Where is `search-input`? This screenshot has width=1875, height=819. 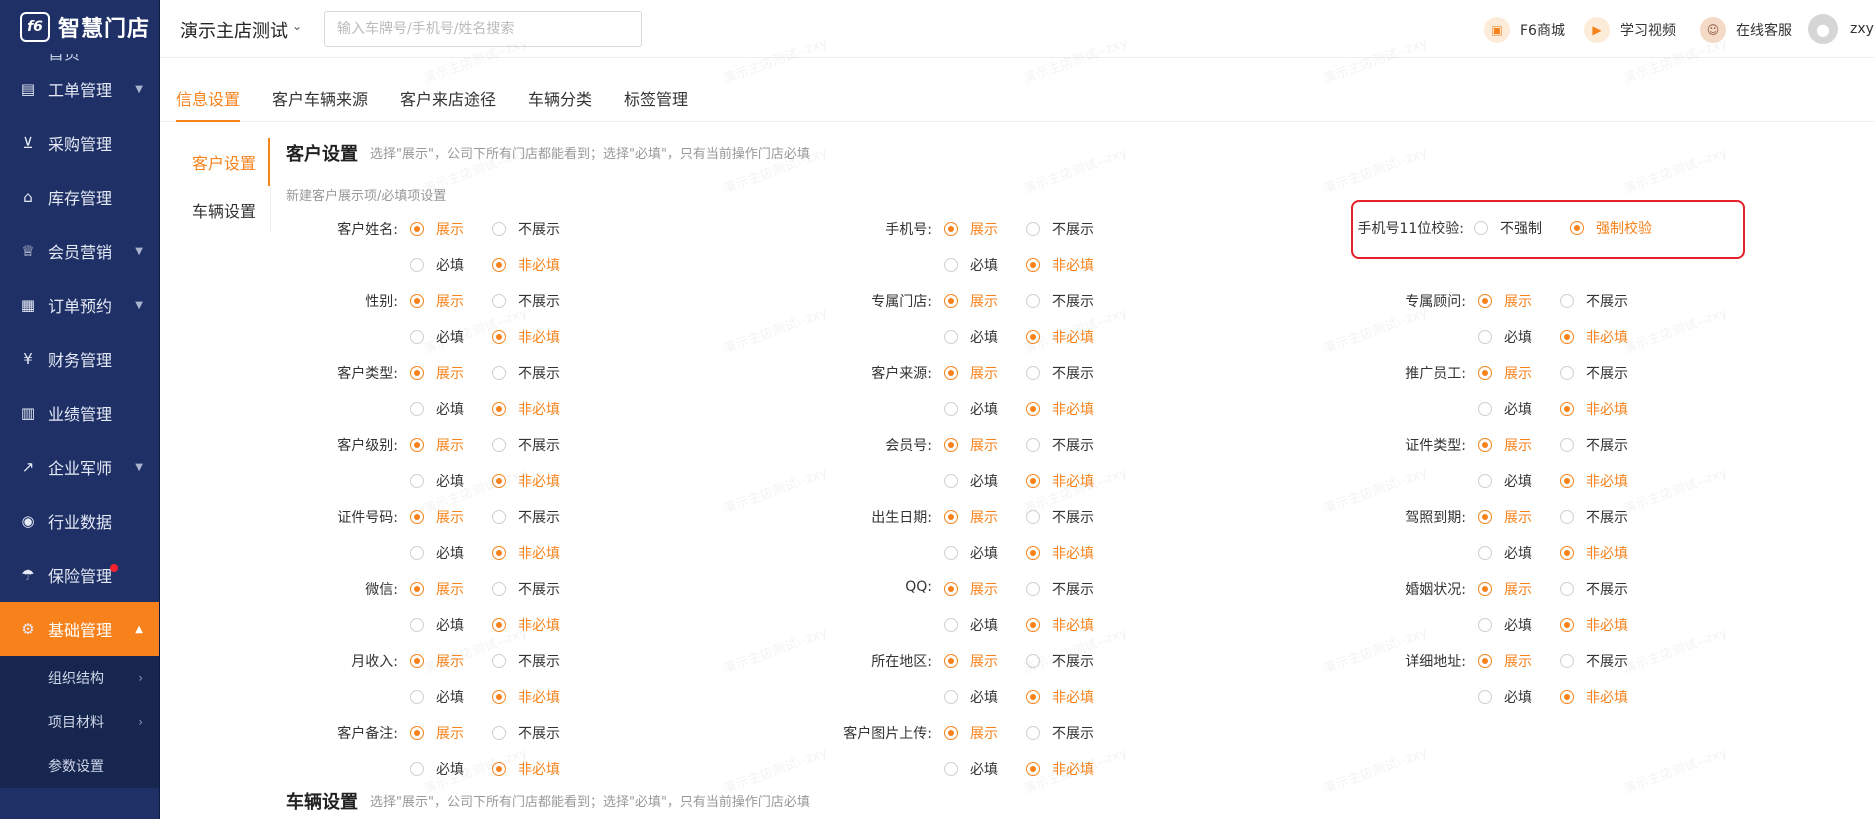 search-input is located at coordinates (483, 29).